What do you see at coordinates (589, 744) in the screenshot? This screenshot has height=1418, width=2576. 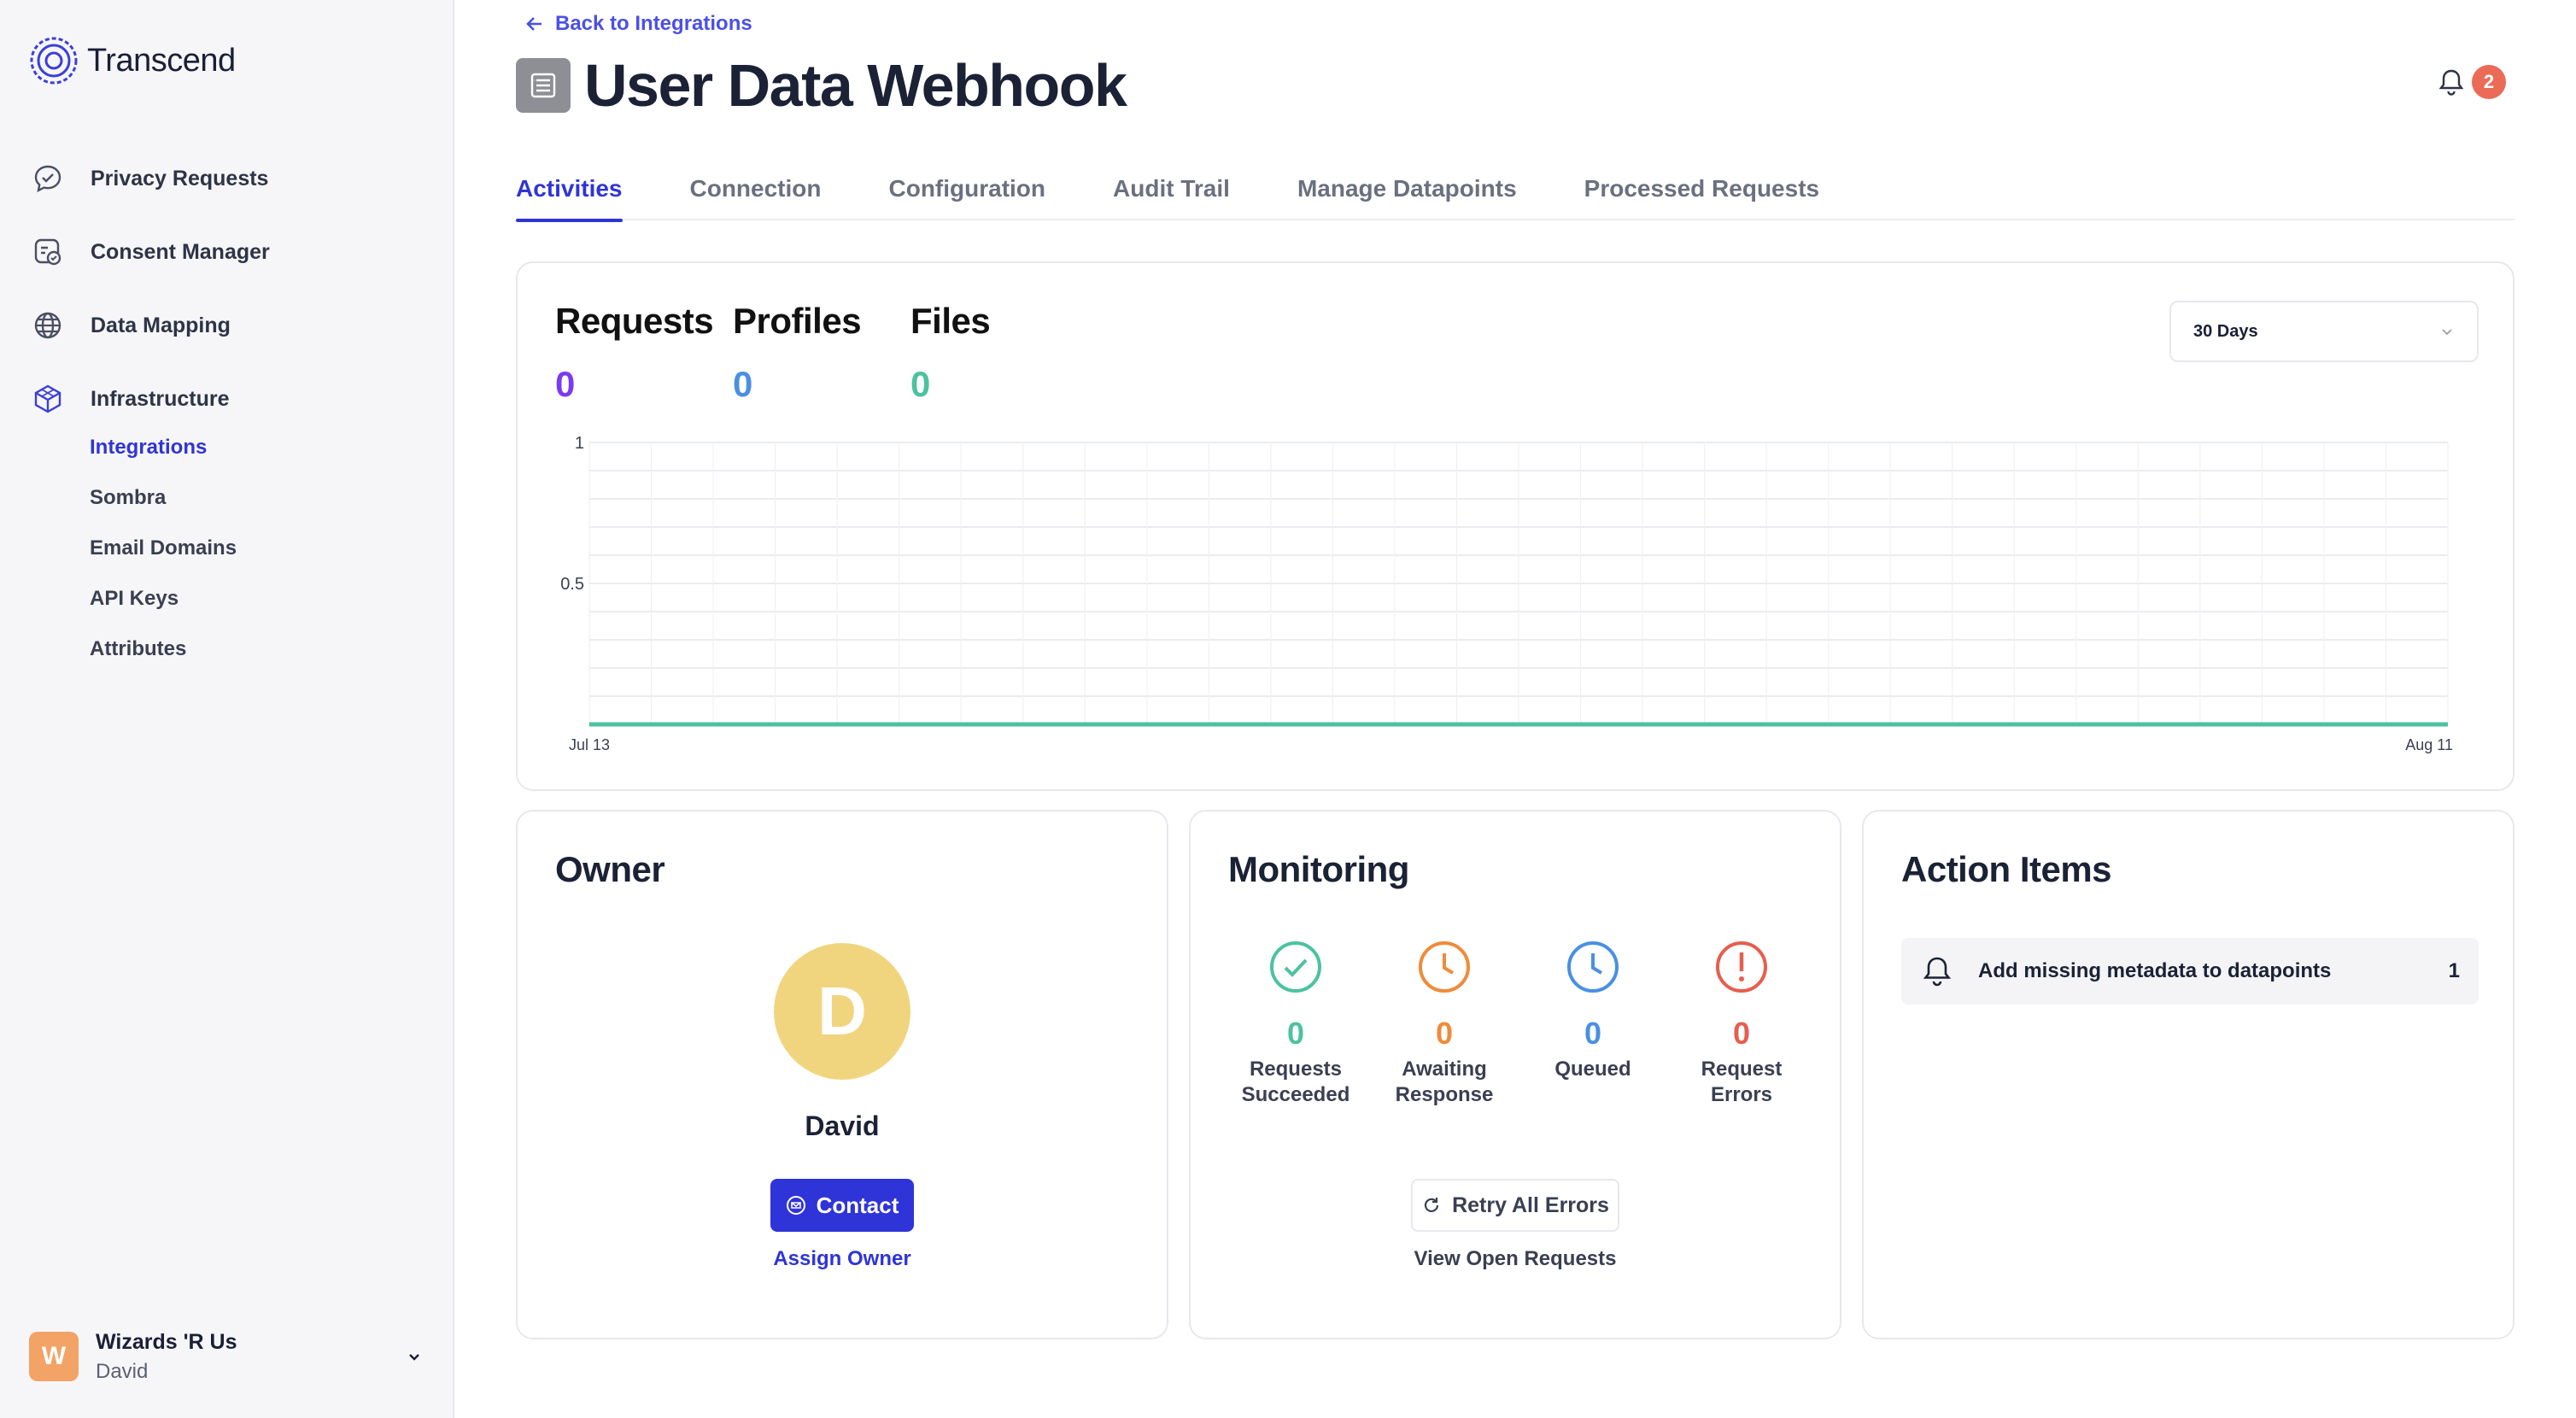 I see `x-tick-label: Jul 13` at bounding box center [589, 744].